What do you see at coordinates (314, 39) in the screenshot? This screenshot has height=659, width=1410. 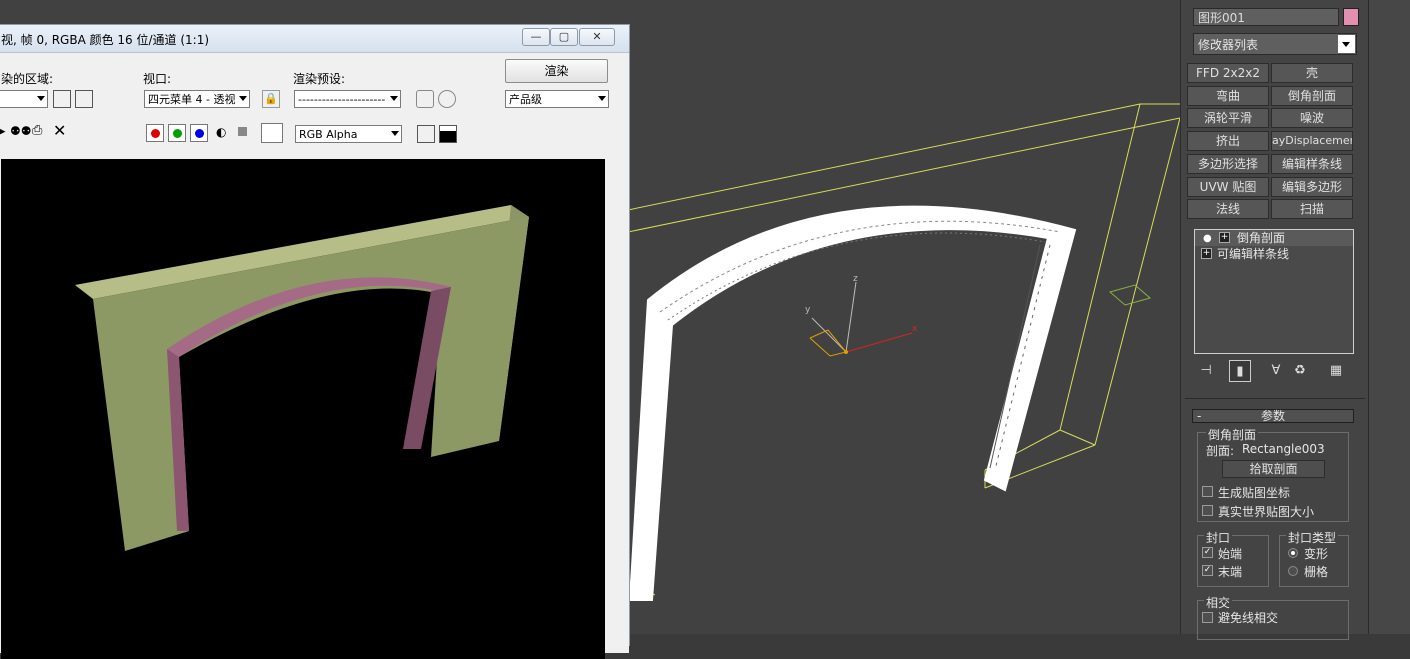 I see `render-window-titlebar: 视, 帧 0, RGBA 颜色 16 位/通道 (1:1) — ▢ ✕` at bounding box center [314, 39].